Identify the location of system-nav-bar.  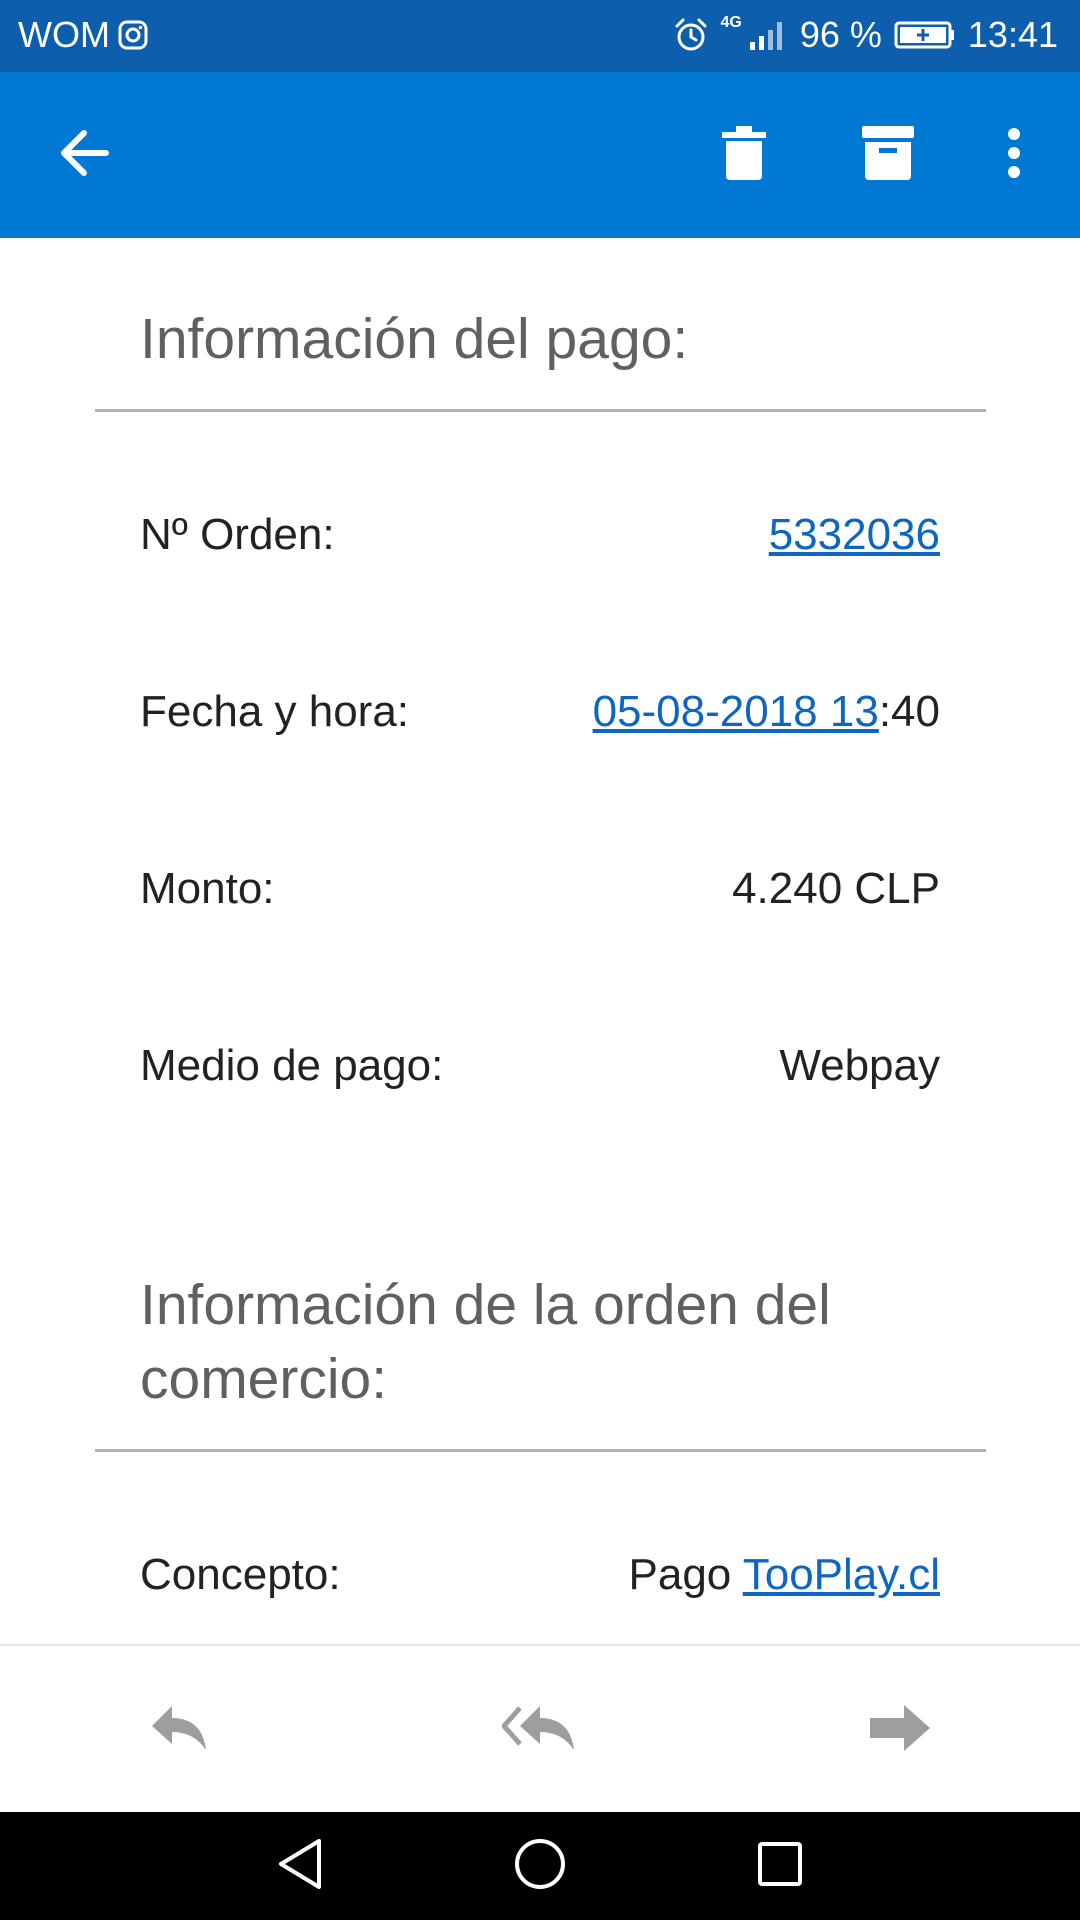
(540, 1866).